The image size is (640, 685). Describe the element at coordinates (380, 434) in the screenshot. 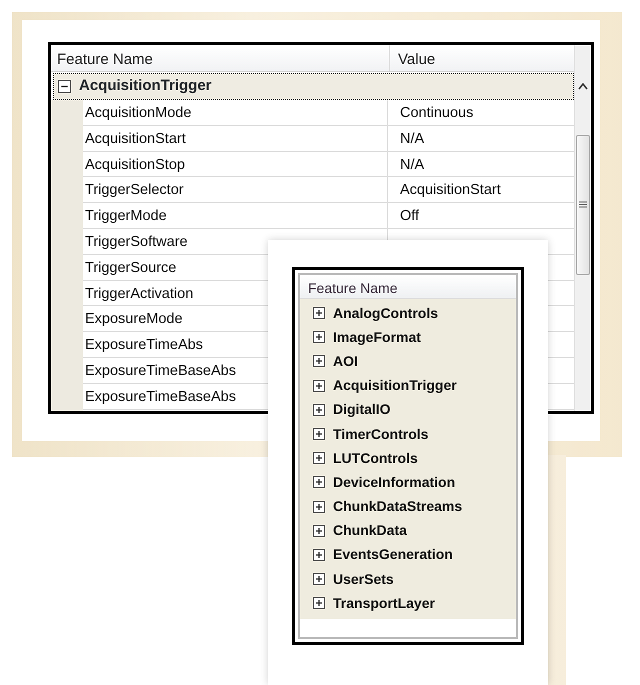

I see `category-label: TimerControls` at that location.